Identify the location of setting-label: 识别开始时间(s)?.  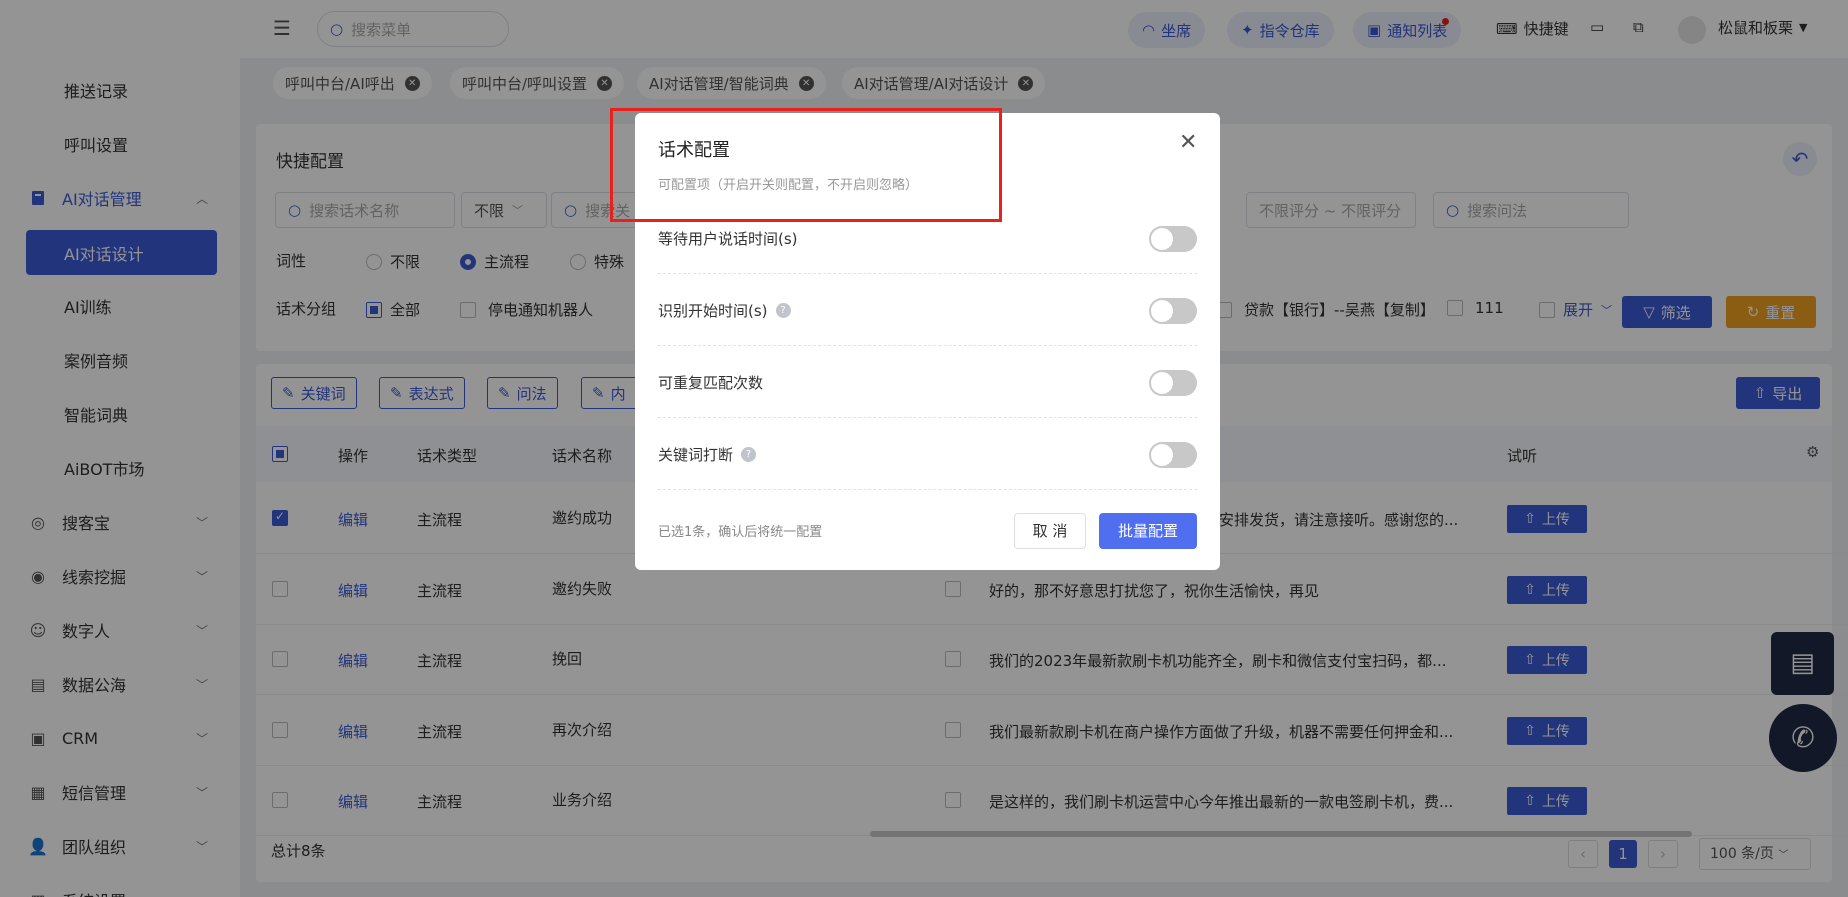
(724, 310).